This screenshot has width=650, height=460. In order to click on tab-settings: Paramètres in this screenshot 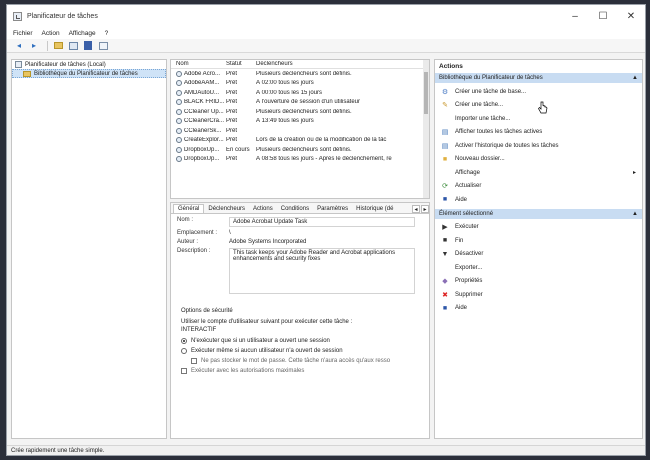, I will do `click(332, 209)`.